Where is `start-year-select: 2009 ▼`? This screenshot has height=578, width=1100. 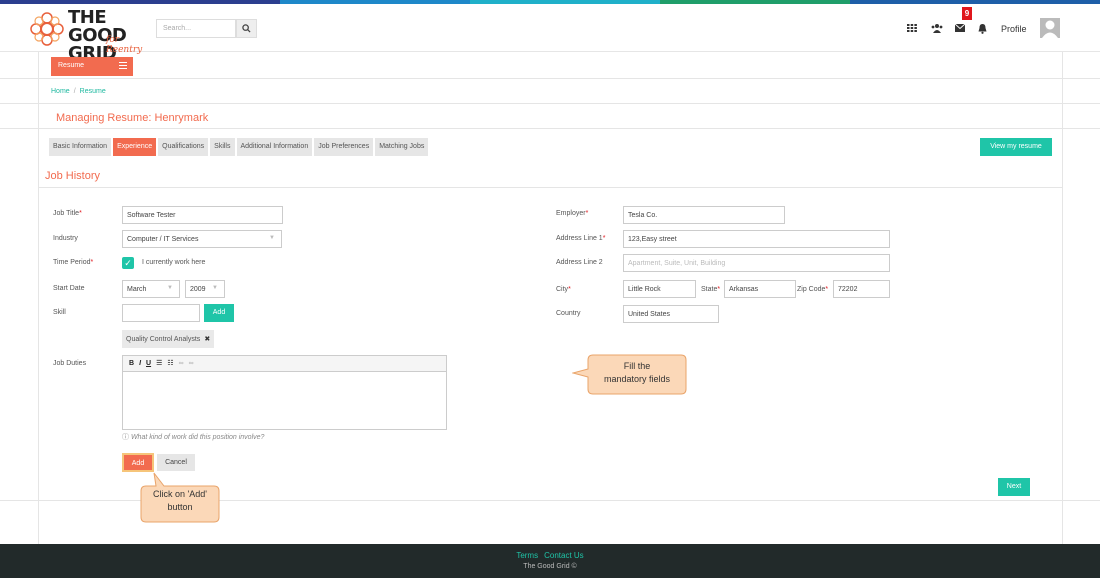 start-year-select: 2009 ▼ is located at coordinates (205, 289).